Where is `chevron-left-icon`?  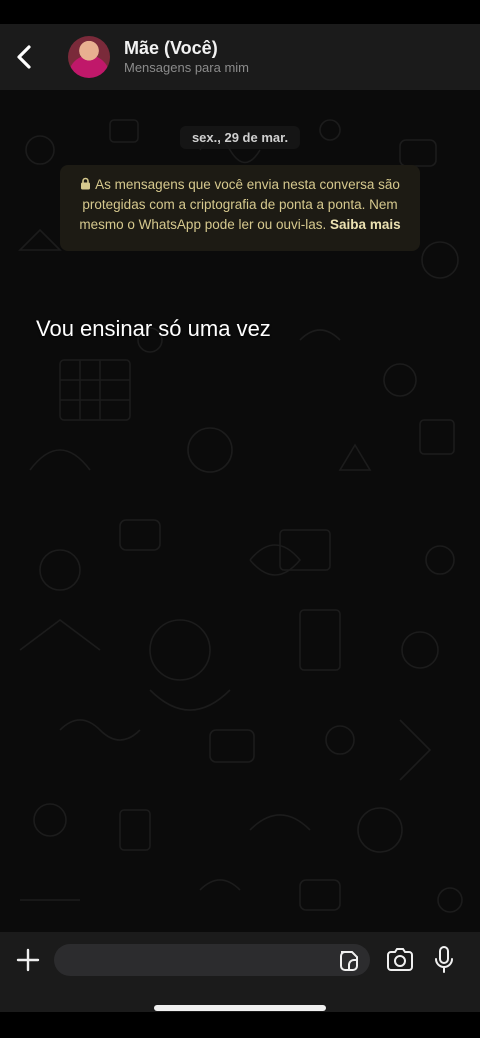
chevron-left-icon is located at coordinates (24, 57).